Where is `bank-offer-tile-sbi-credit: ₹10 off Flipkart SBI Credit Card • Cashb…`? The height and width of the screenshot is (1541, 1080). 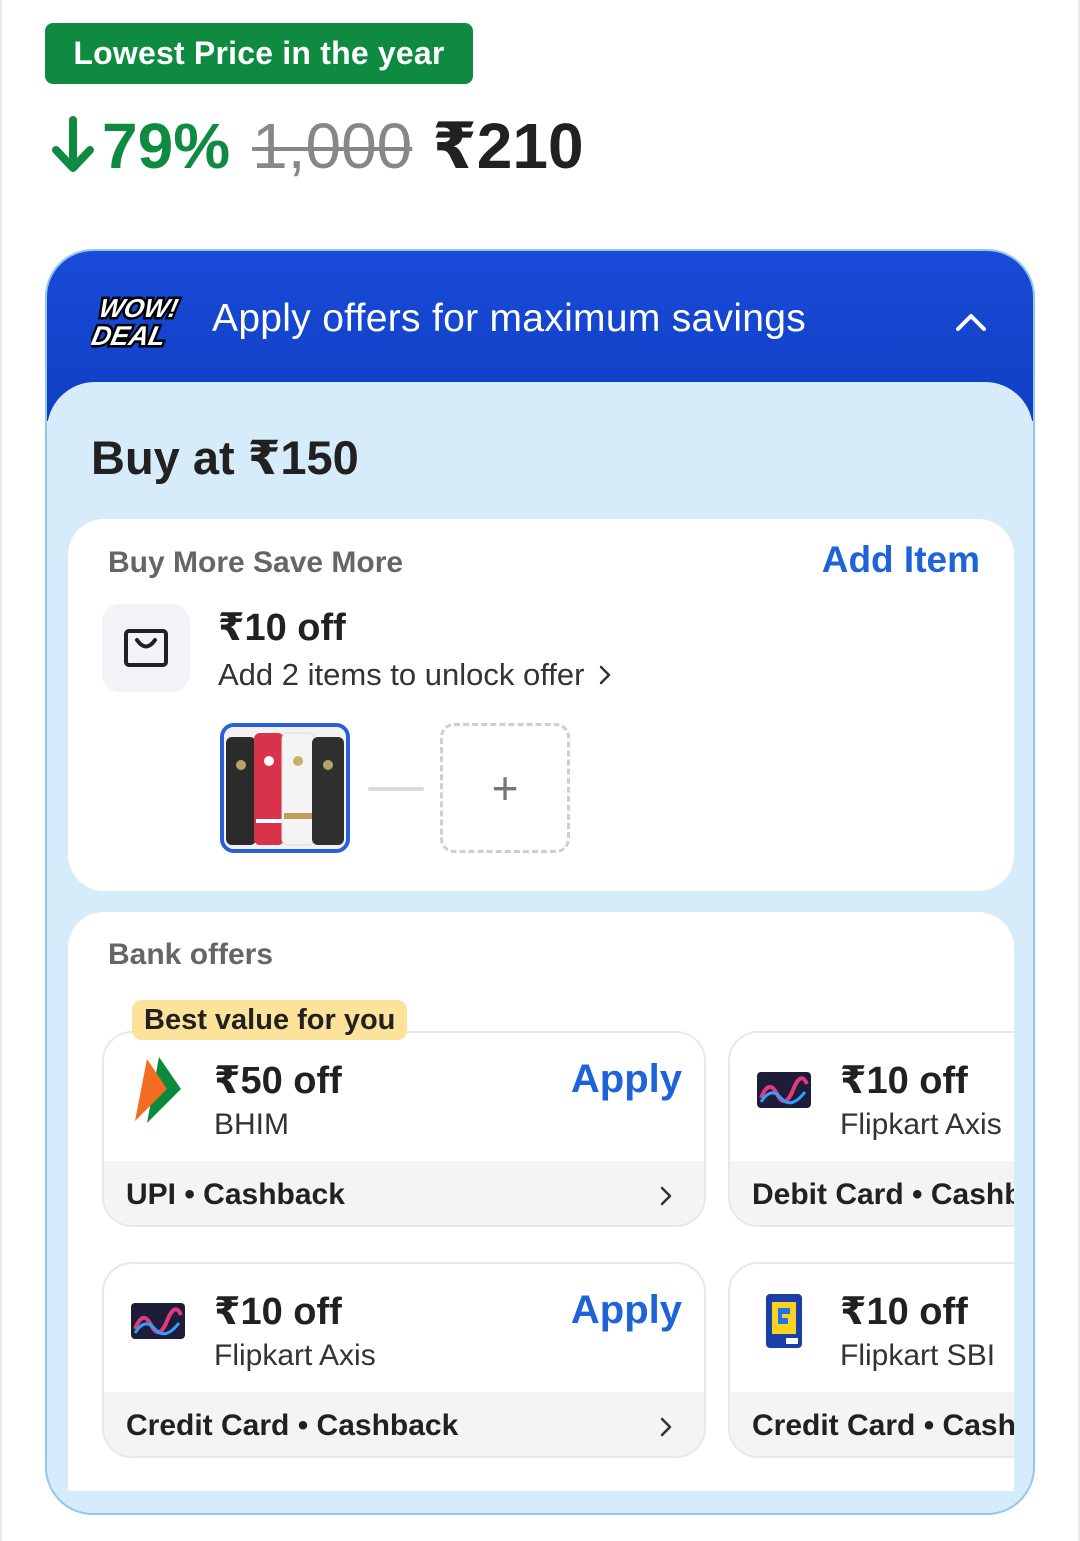 bank-offer-tile-sbi-credit: ₹10 off Flipkart SBI Credit Card • Cashb… is located at coordinates (871, 1360).